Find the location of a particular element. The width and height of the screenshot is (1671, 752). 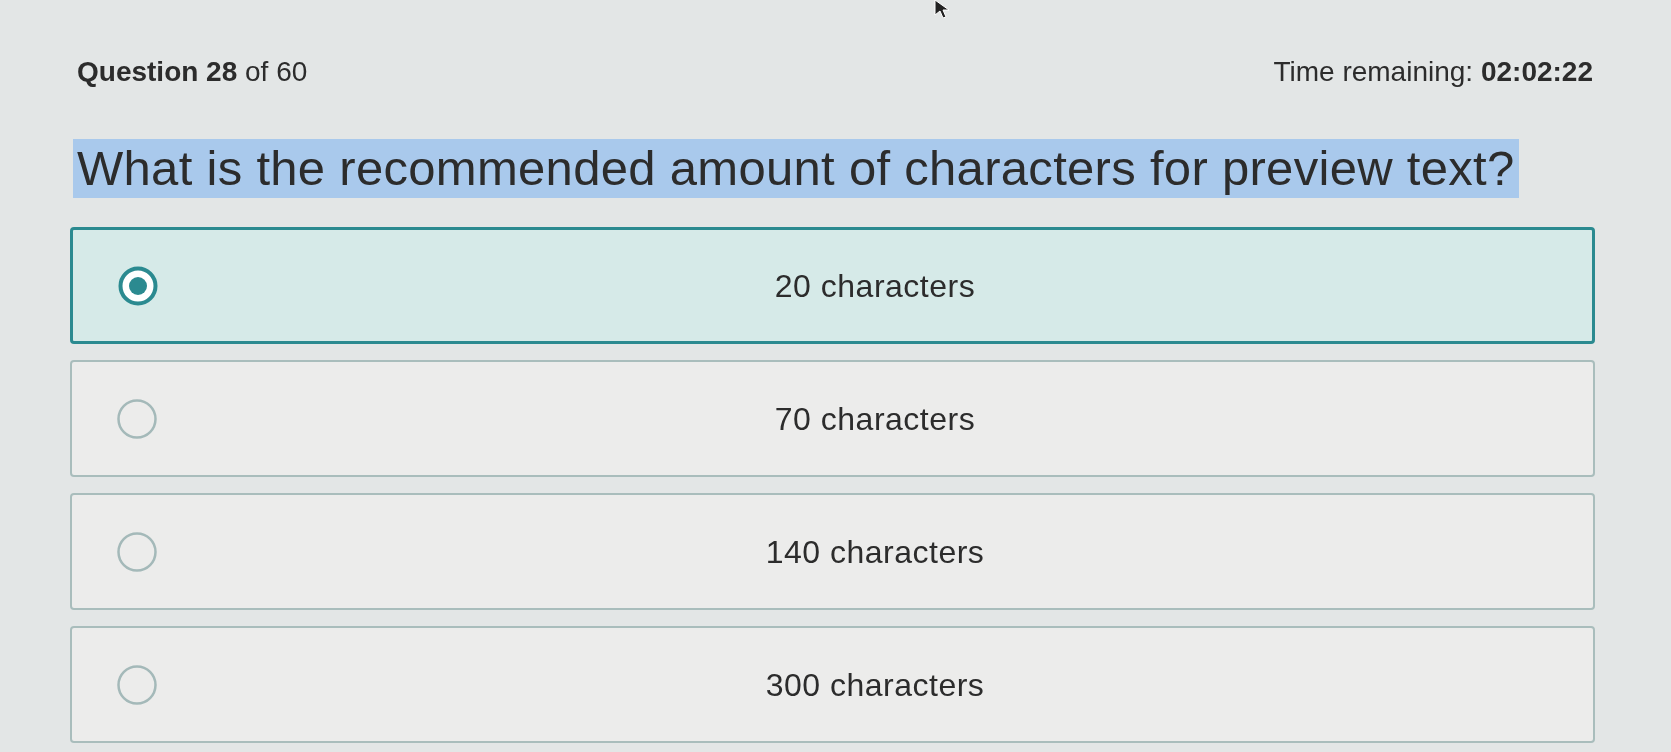

time-remaining: Time remaining: 02:02:22 is located at coordinates (1433, 72).